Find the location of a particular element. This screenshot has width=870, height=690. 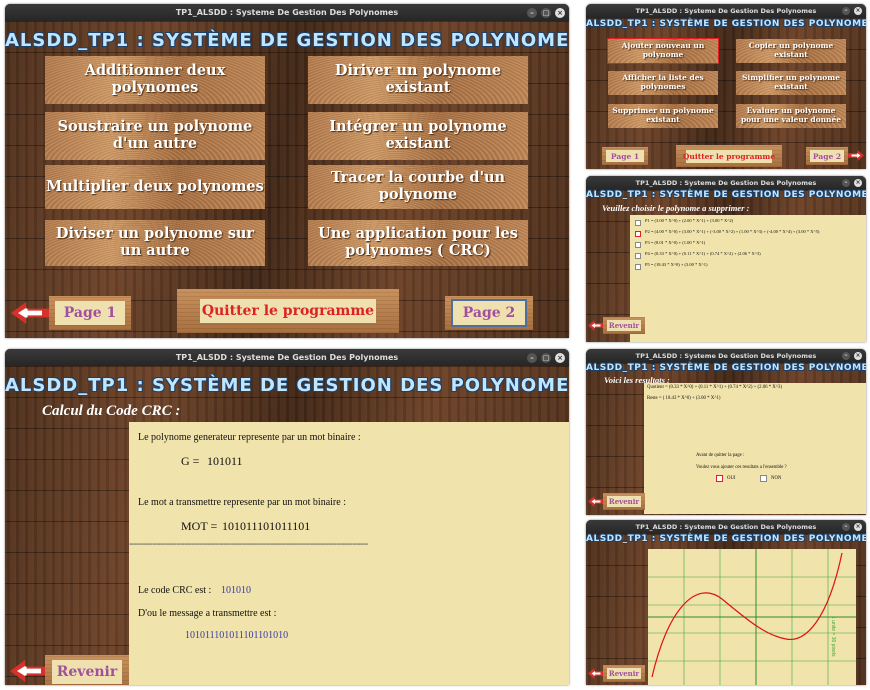

menu-button-derive: Diriver un polynome existant is located at coordinates (418, 80).